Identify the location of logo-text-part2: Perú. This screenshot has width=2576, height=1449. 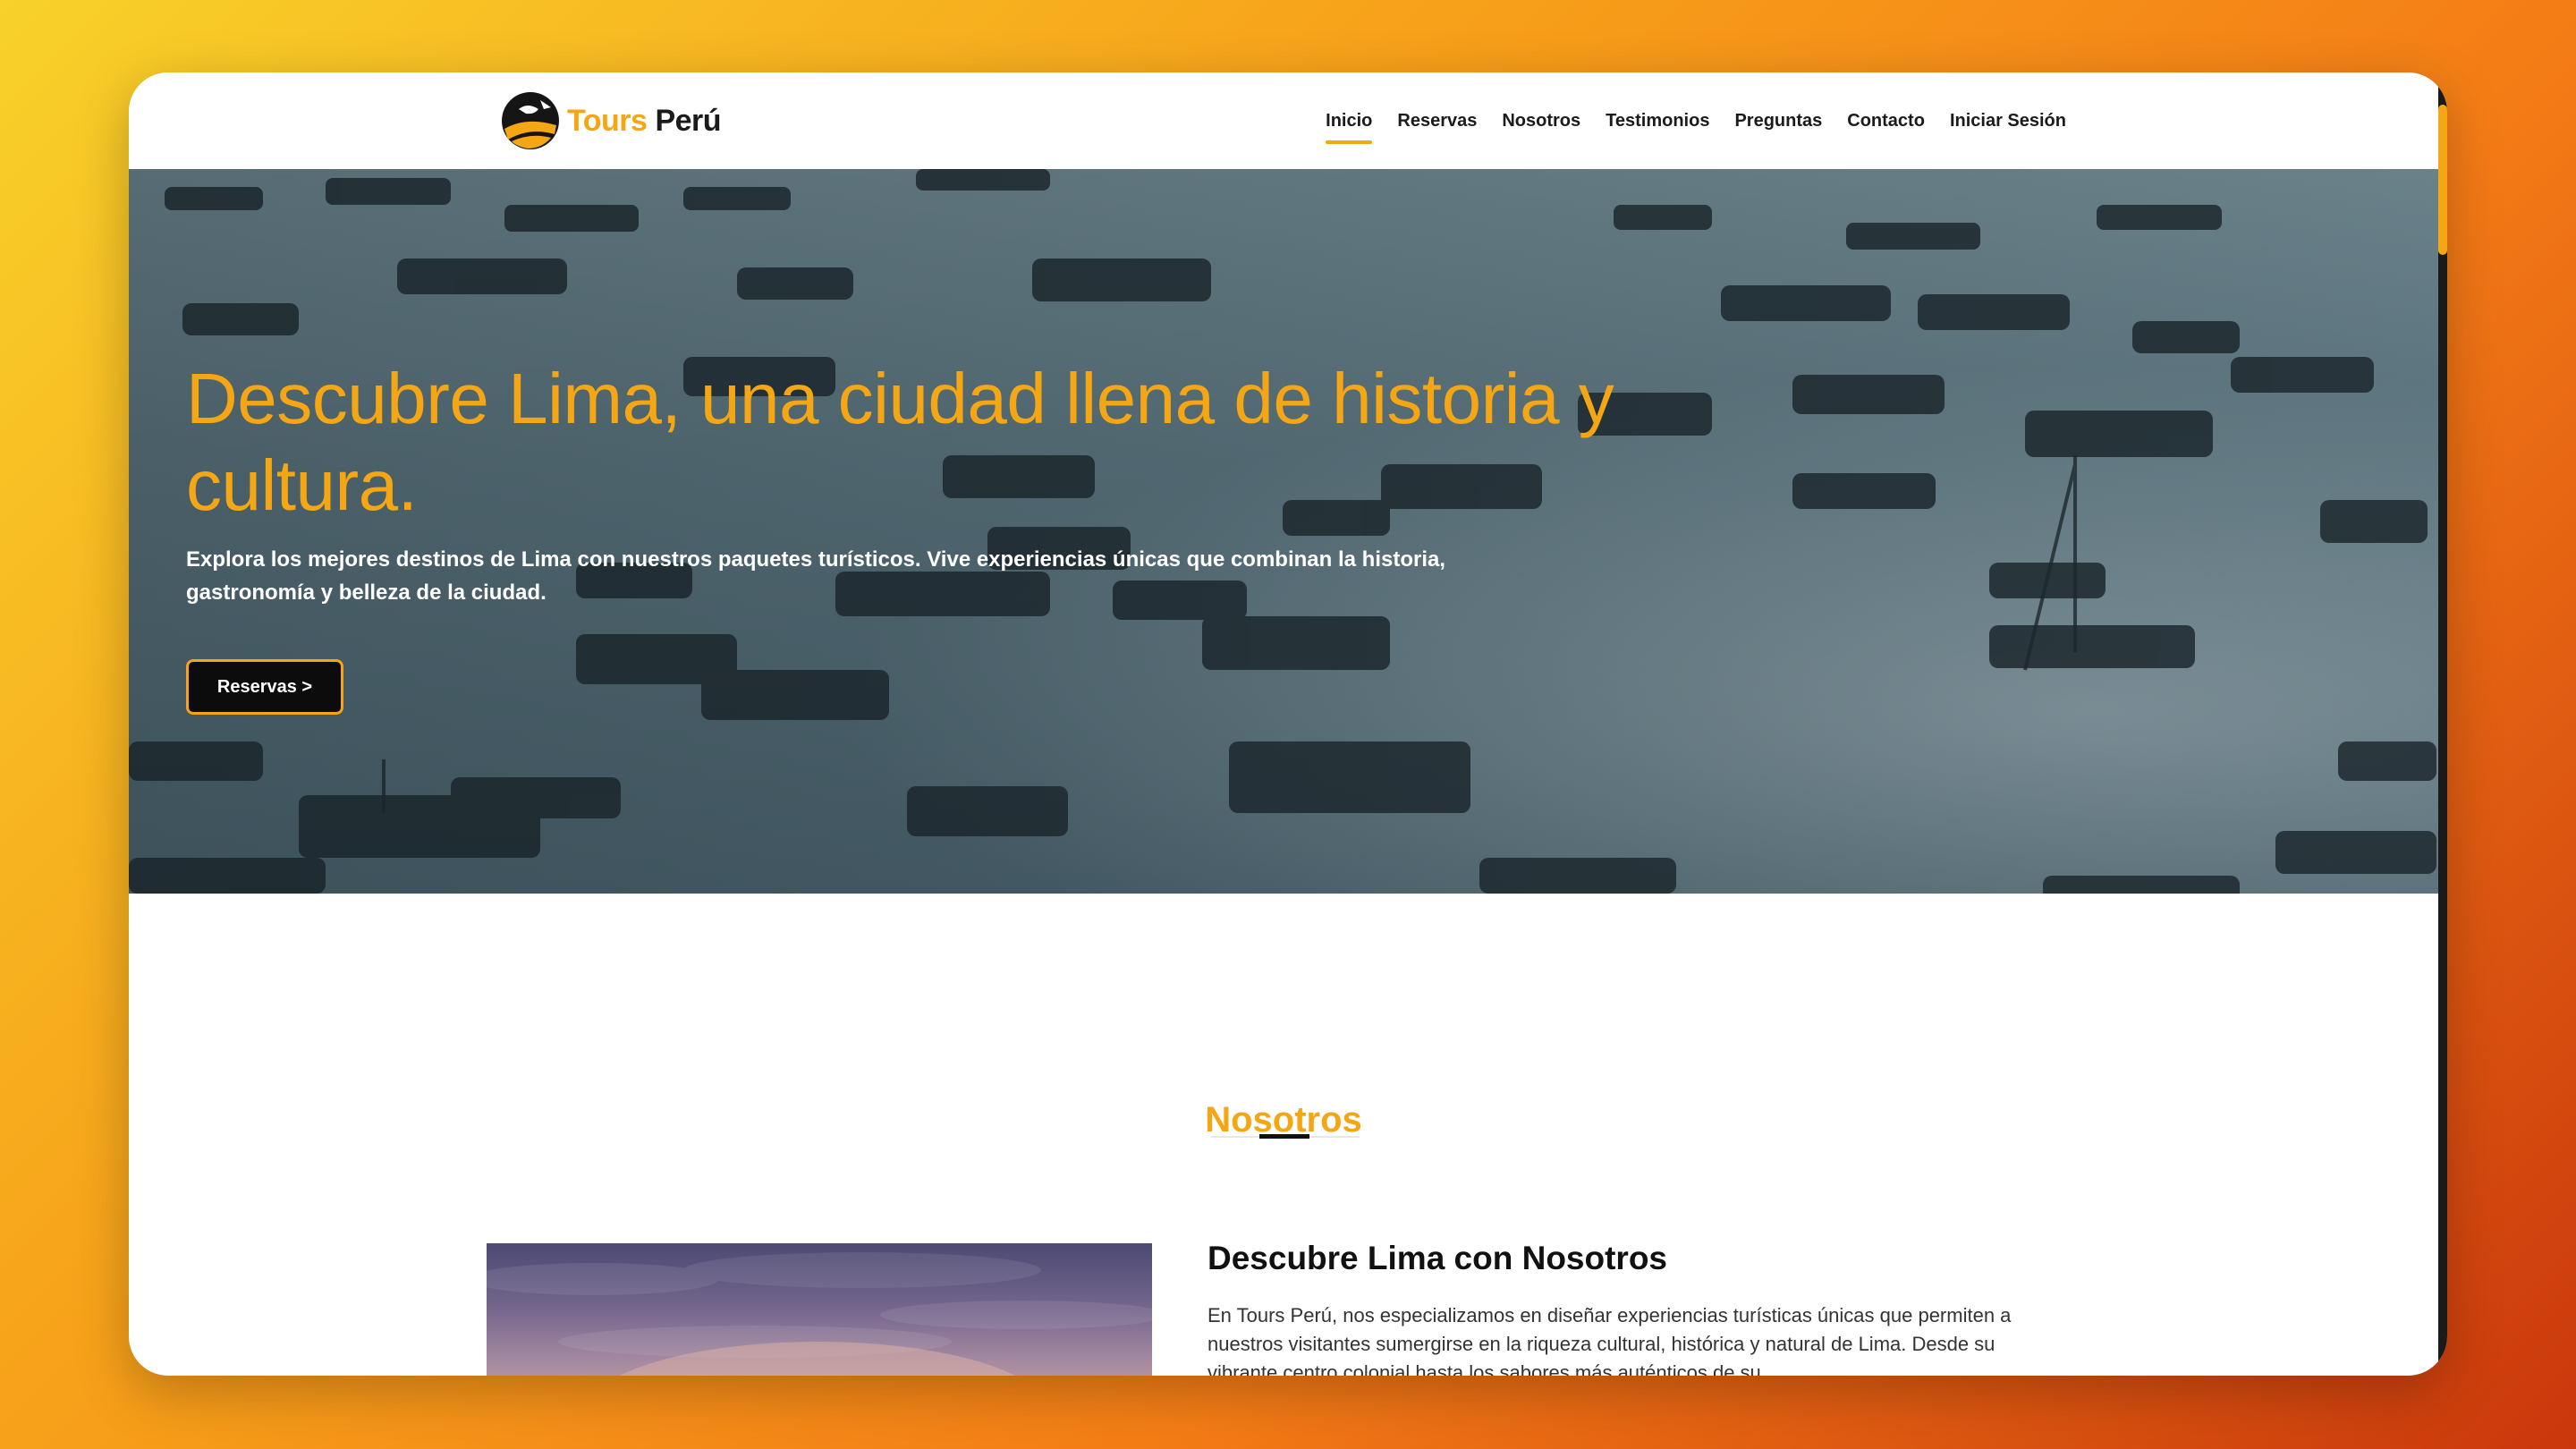
(688, 120).